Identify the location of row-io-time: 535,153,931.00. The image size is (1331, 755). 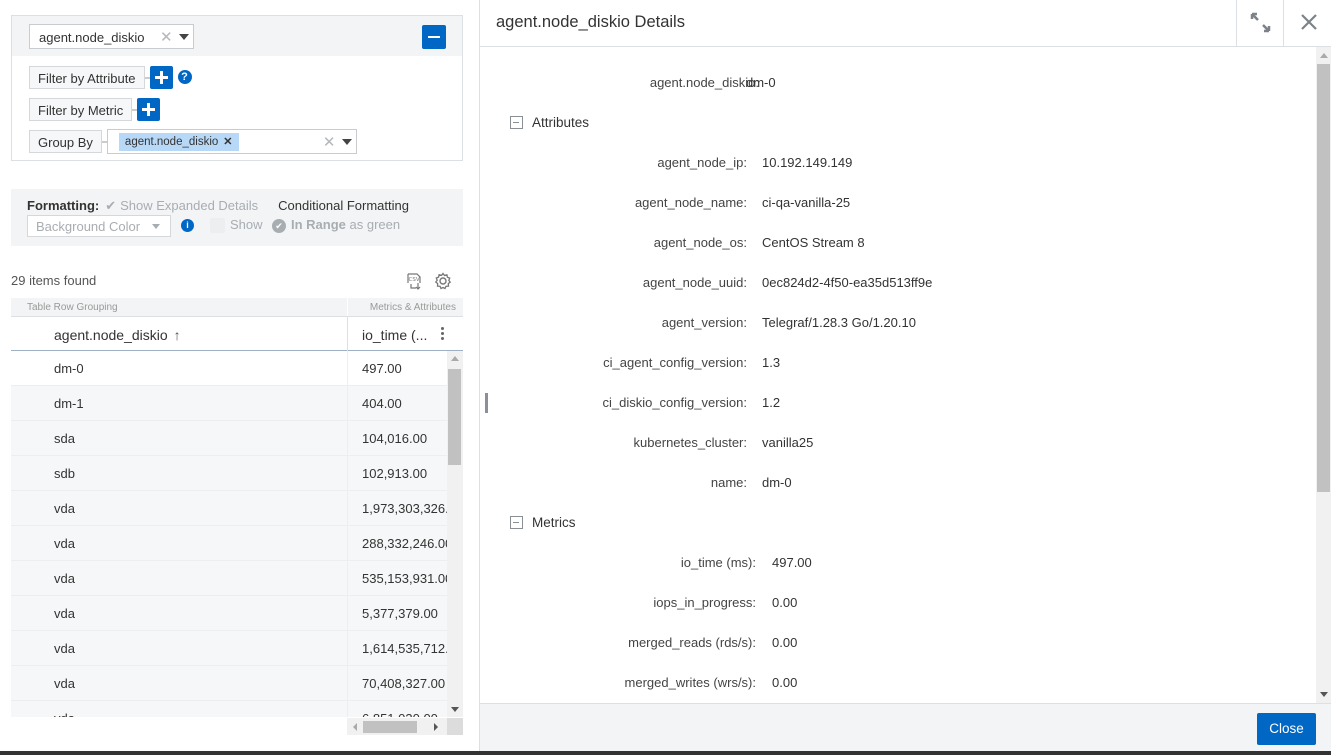
(404, 578).